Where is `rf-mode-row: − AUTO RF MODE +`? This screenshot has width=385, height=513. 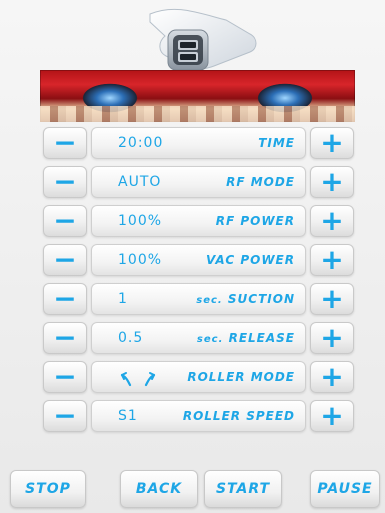
rf-mode-row: − AUTO RF MODE + is located at coordinates (198, 182).